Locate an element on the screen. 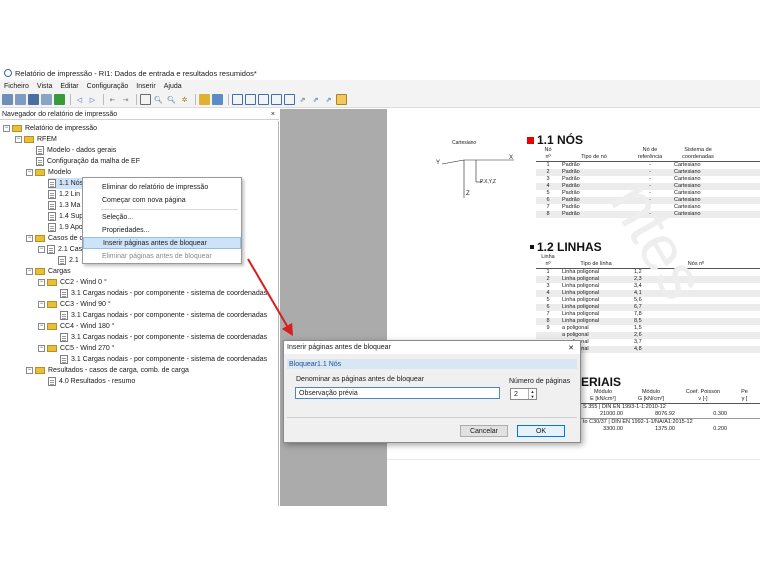 This screenshot has height=570, width=760. export-icon-3: ⇗ is located at coordinates (328, 99).